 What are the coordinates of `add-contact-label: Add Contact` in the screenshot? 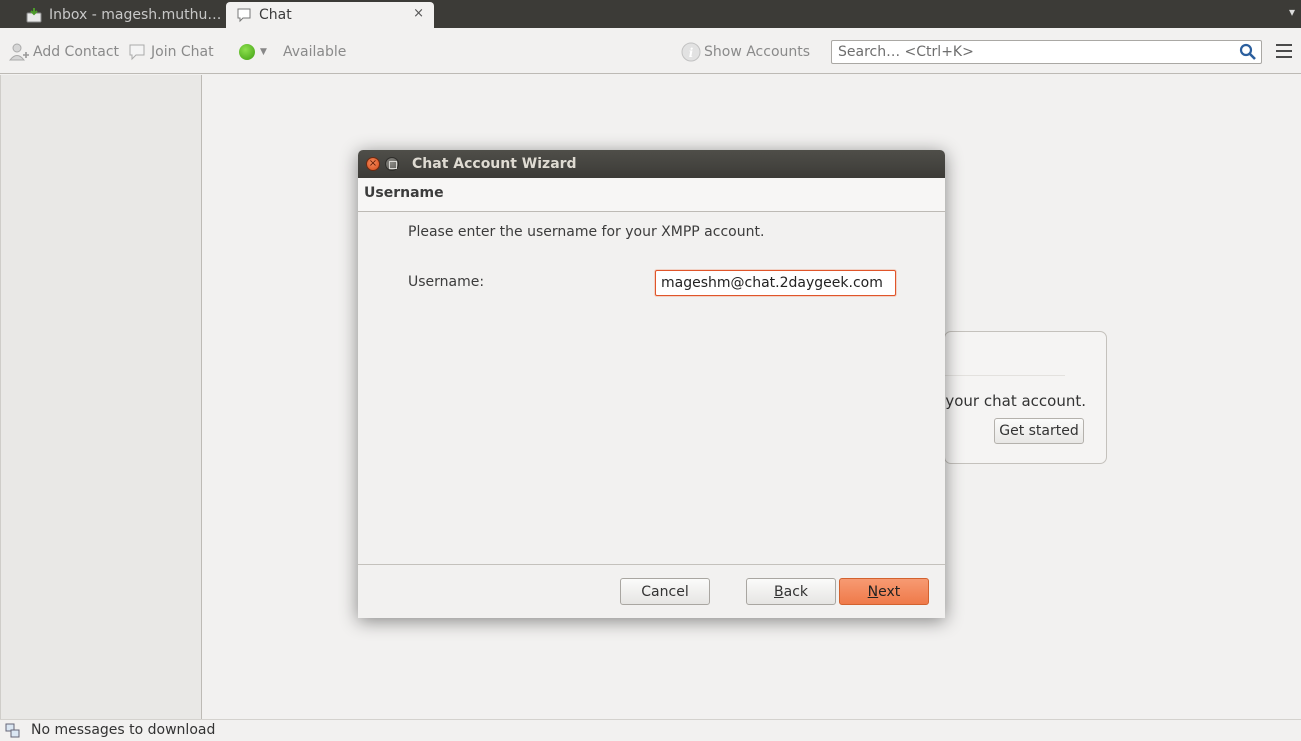 It's located at (76, 52).